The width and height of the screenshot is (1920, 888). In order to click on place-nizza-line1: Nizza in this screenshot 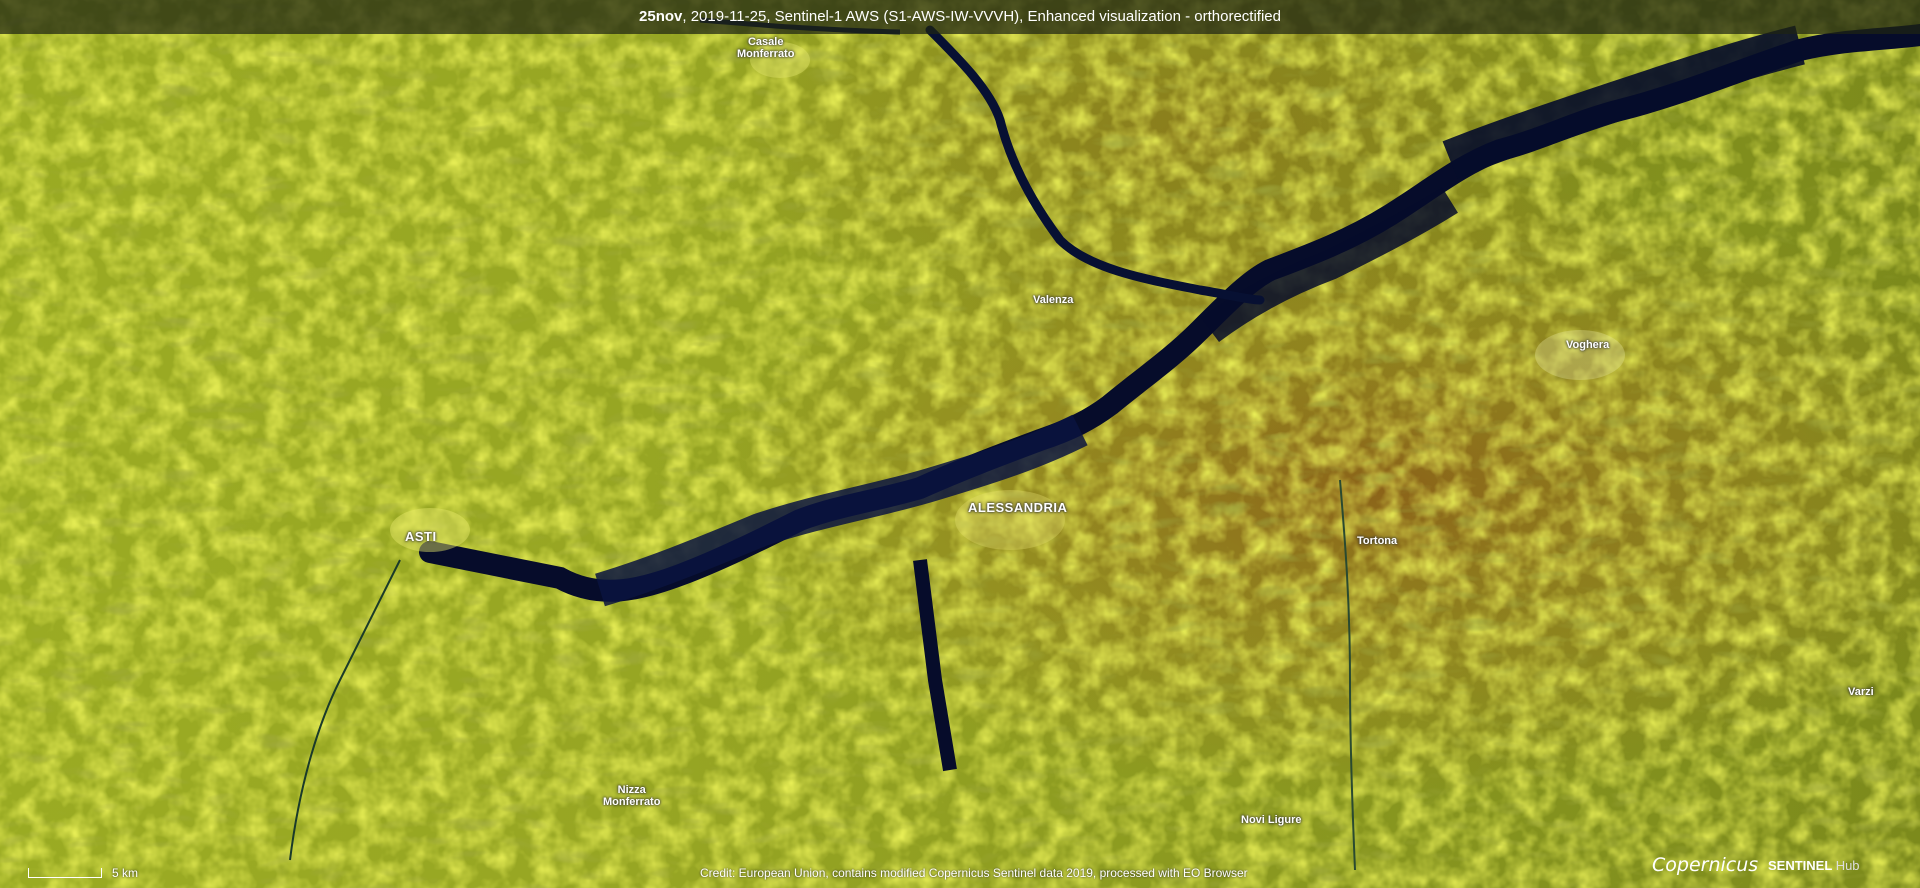, I will do `click(631, 790)`.